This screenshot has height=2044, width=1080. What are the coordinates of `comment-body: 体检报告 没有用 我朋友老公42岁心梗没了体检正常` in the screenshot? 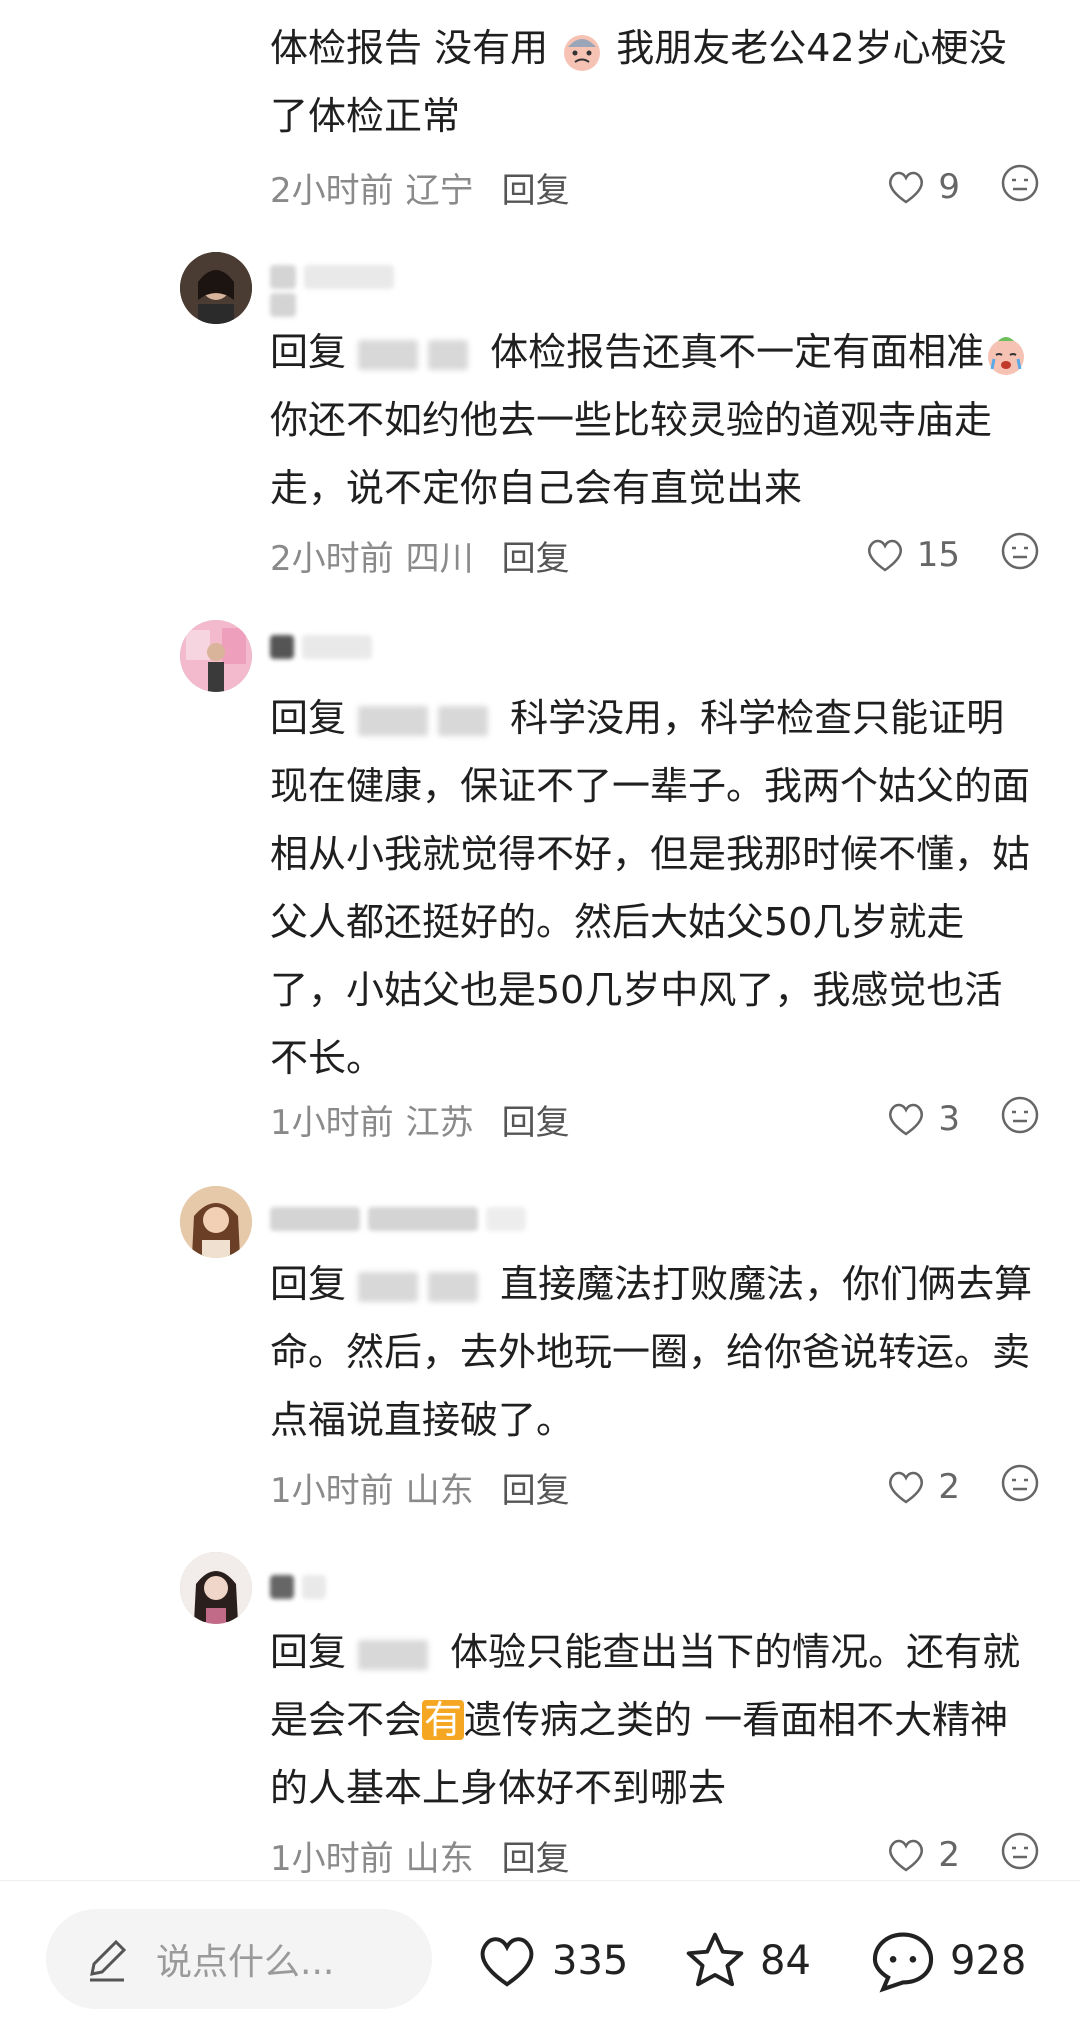 It's located at (655, 82).